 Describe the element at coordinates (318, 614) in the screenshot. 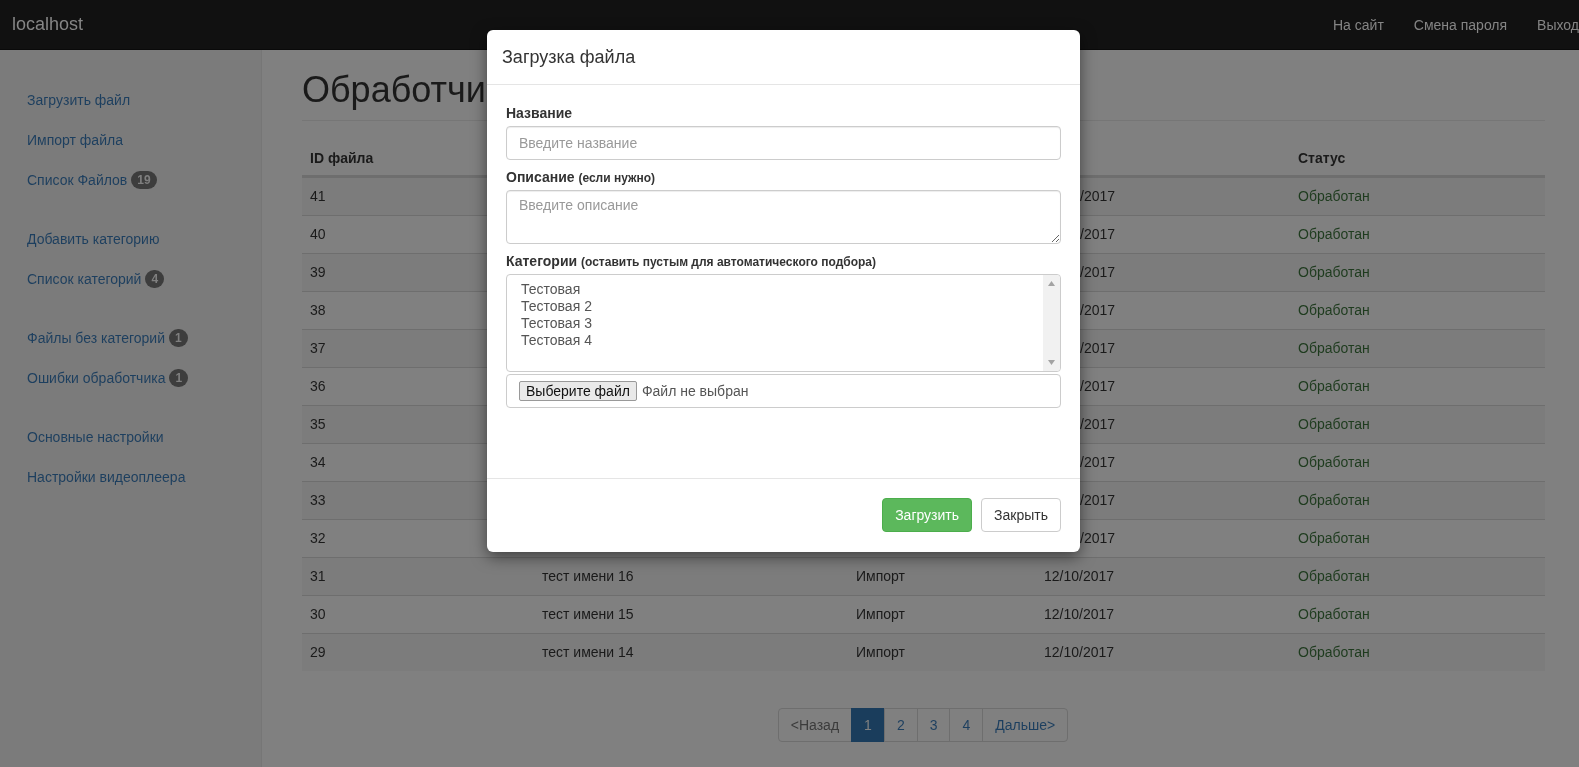

I see `table-cell: 30` at that location.